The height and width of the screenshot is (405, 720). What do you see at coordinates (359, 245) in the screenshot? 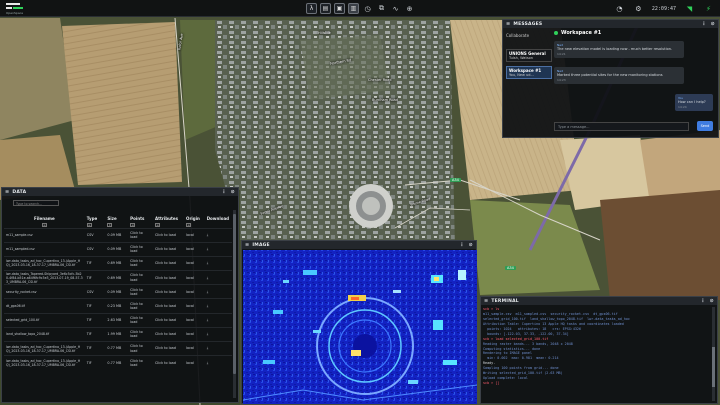
I see `panel-header: ≡ IMAGE ⋮ ⊘` at bounding box center [359, 245].